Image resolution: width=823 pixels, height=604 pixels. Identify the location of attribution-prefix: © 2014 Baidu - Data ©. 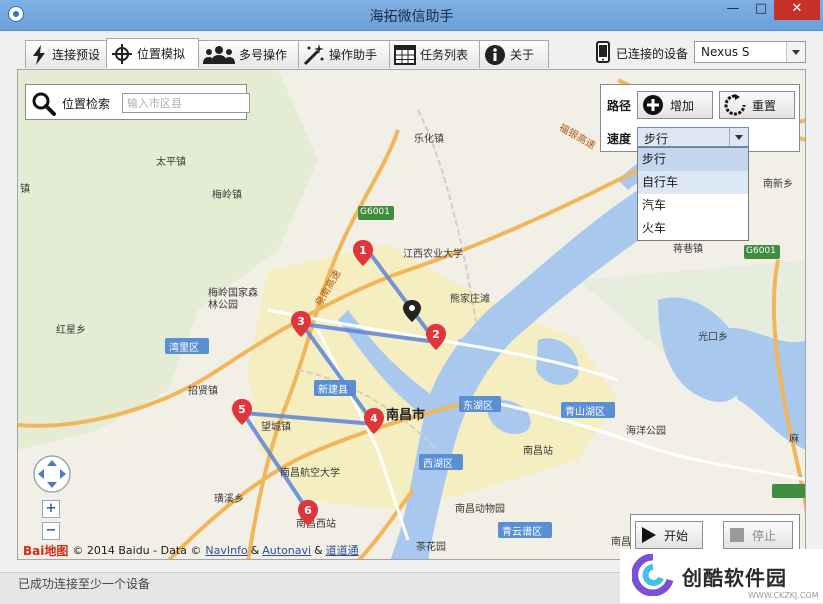
(137, 550).